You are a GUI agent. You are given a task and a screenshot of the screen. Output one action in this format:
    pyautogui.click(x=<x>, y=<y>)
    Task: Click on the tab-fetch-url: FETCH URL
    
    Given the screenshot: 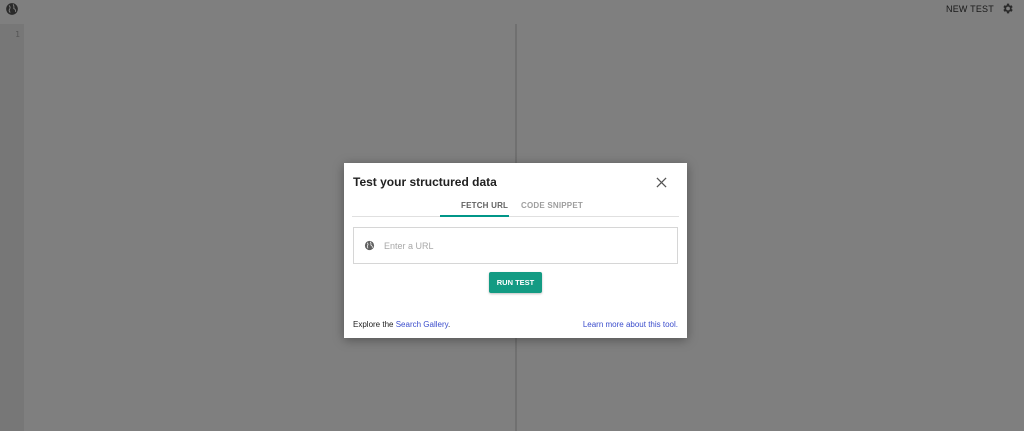 What is the action you would take?
    pyautogui.click(x=484, y=205)
    